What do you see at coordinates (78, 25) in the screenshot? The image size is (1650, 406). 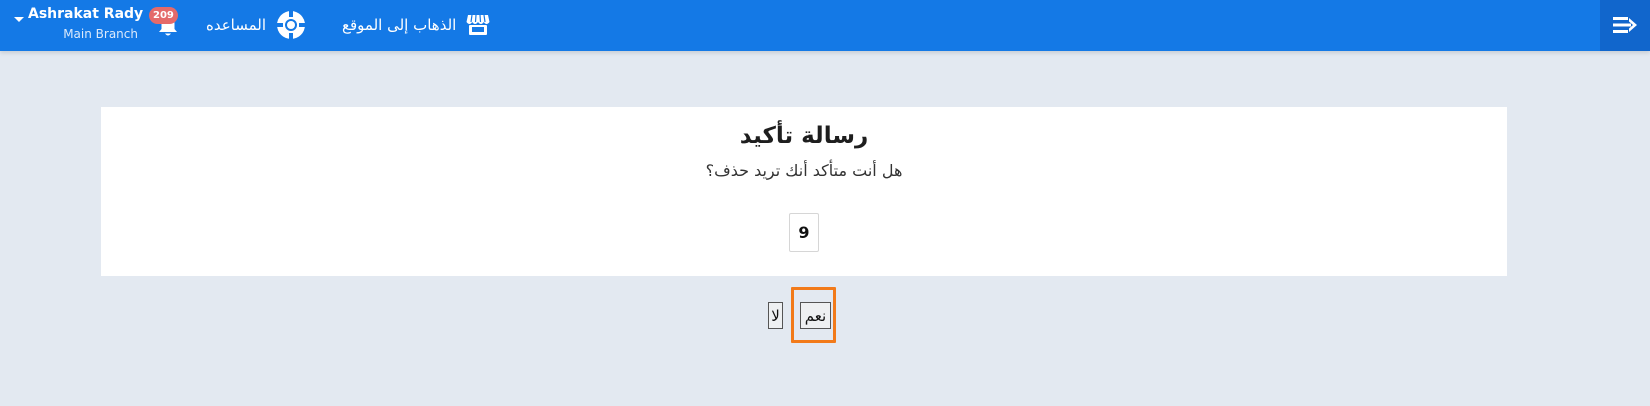 I see `user-menu: Ashrakat Rady Main Branch` at bounding box center [78, 25].